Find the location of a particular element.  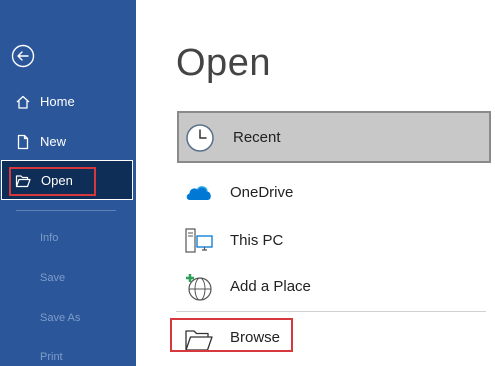

location-recent: Recent is located at coordinates (334, 137).